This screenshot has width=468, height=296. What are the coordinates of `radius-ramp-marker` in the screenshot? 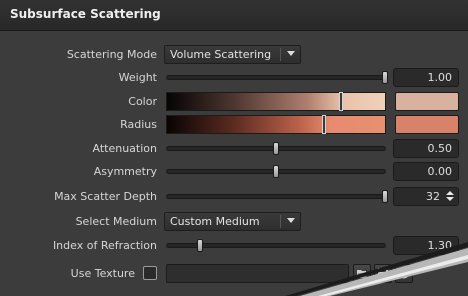 It's located at (323, 124).